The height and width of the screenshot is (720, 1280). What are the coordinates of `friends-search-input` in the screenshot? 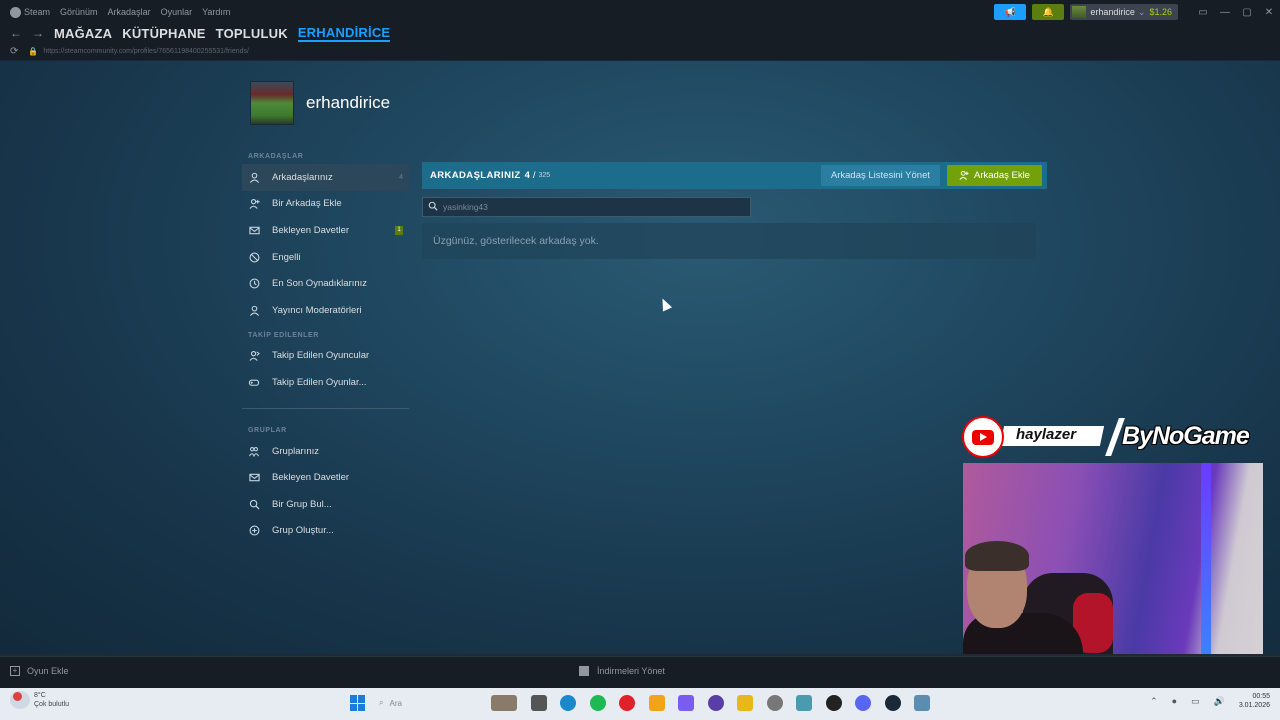 It's located at (588, 207).